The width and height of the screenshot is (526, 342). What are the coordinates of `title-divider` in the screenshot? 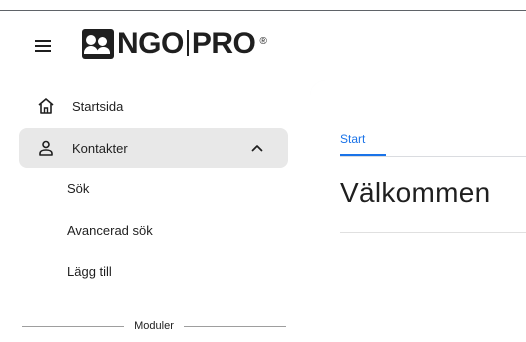 It's located at (433, 232).